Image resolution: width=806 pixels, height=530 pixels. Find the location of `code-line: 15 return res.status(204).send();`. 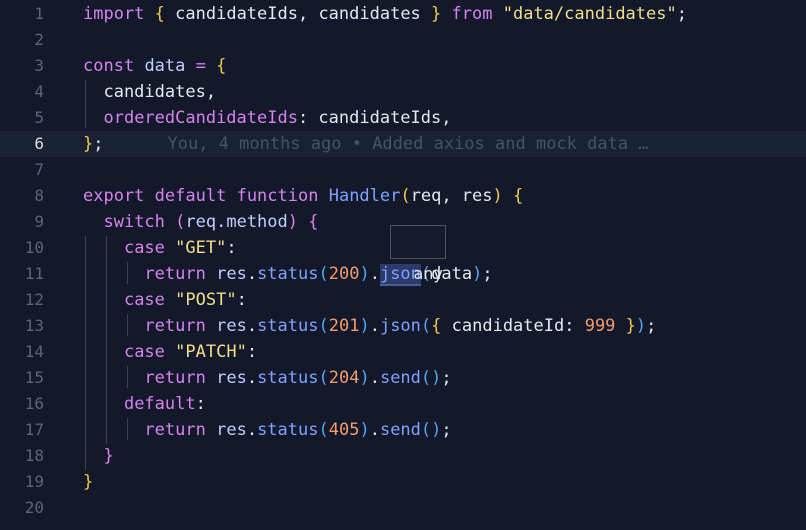

code-line: 15 return res.status(204).send(); is located at coordinates (403, 378).